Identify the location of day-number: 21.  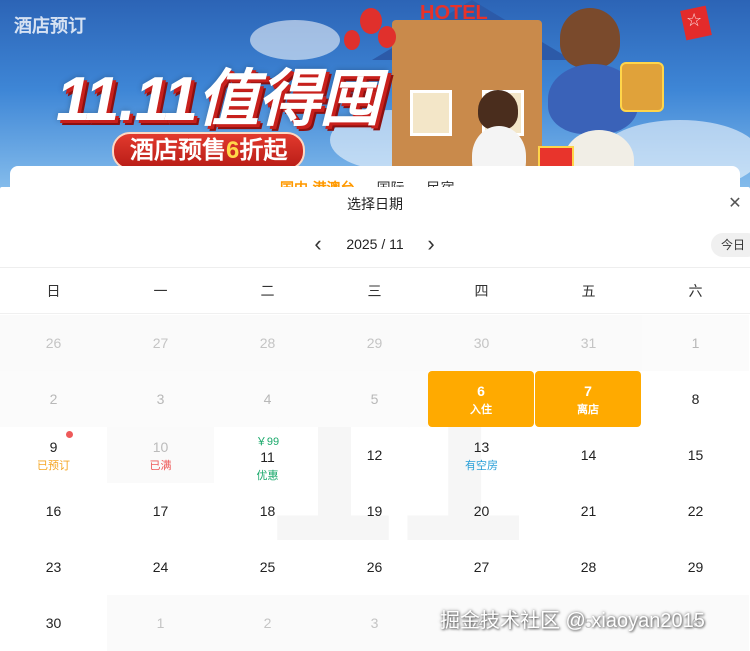
(588, 511).